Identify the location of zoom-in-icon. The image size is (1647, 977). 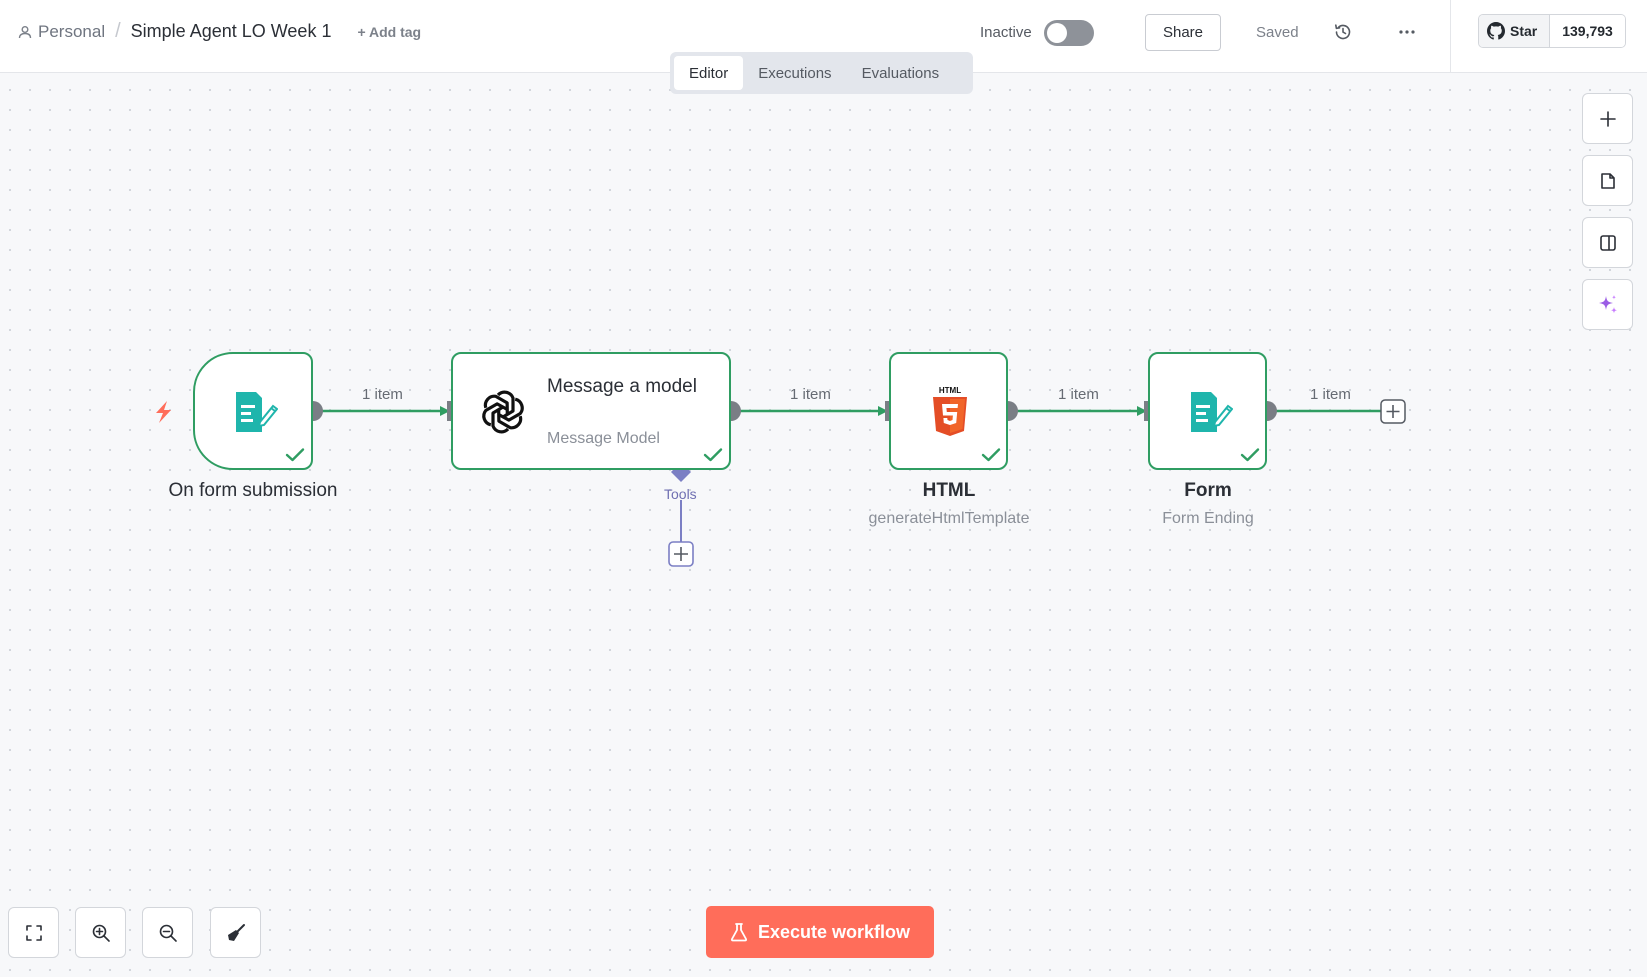
(101, 933).